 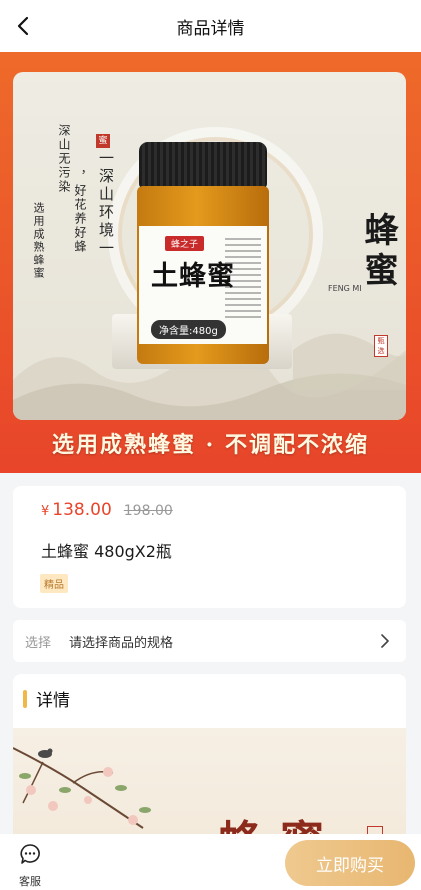 I want to click on hero-slogan-banner: 选用成熟蜂蜜 · 不调配不浓缩, so click(x=210, y=445).